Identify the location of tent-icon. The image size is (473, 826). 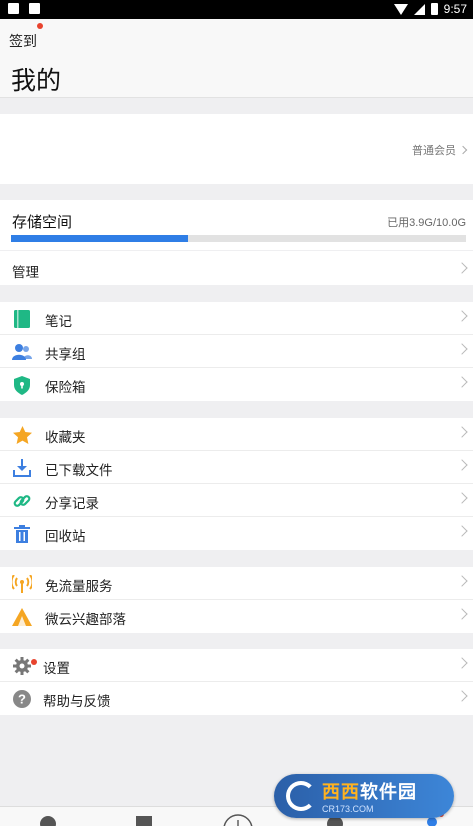
(22, 617).